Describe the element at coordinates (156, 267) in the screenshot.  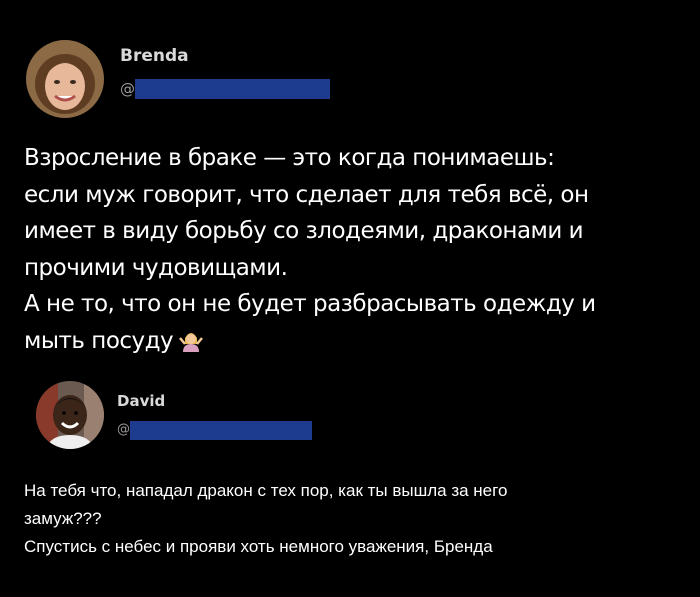
I see `text-line: прочими чудовищами.` at that location.